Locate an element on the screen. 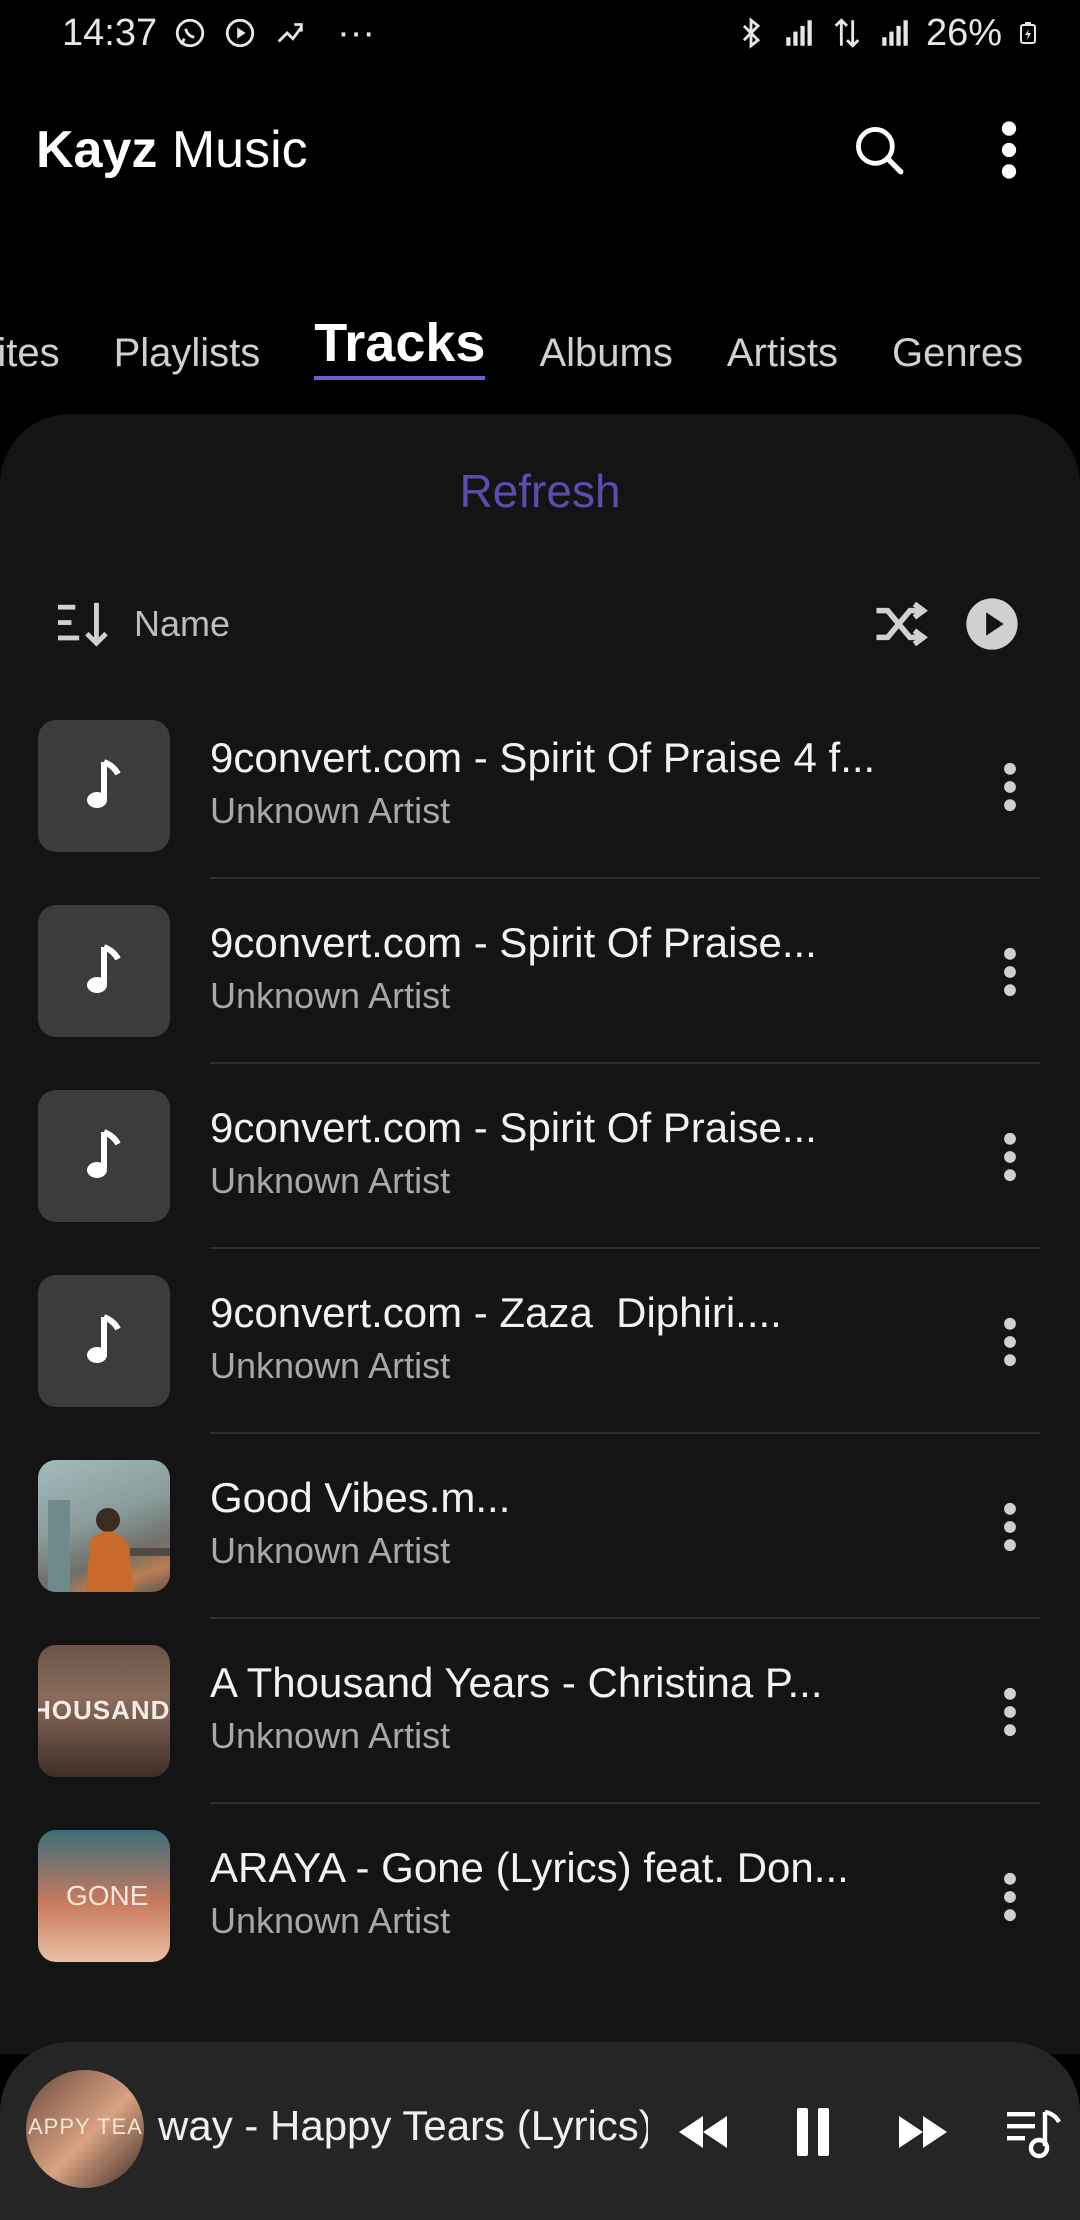 The image size is (1080, 2220). play-all-icon is located at coordinates (992, 624).